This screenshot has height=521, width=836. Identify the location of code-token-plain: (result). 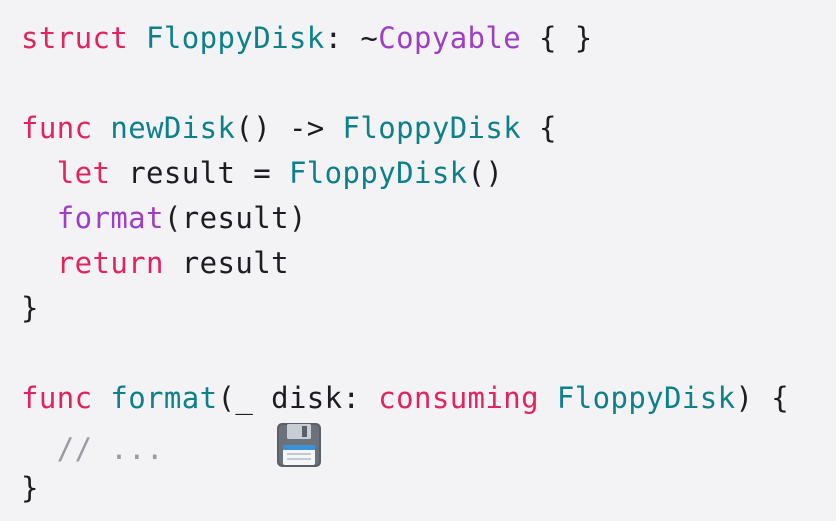
(235, 218).